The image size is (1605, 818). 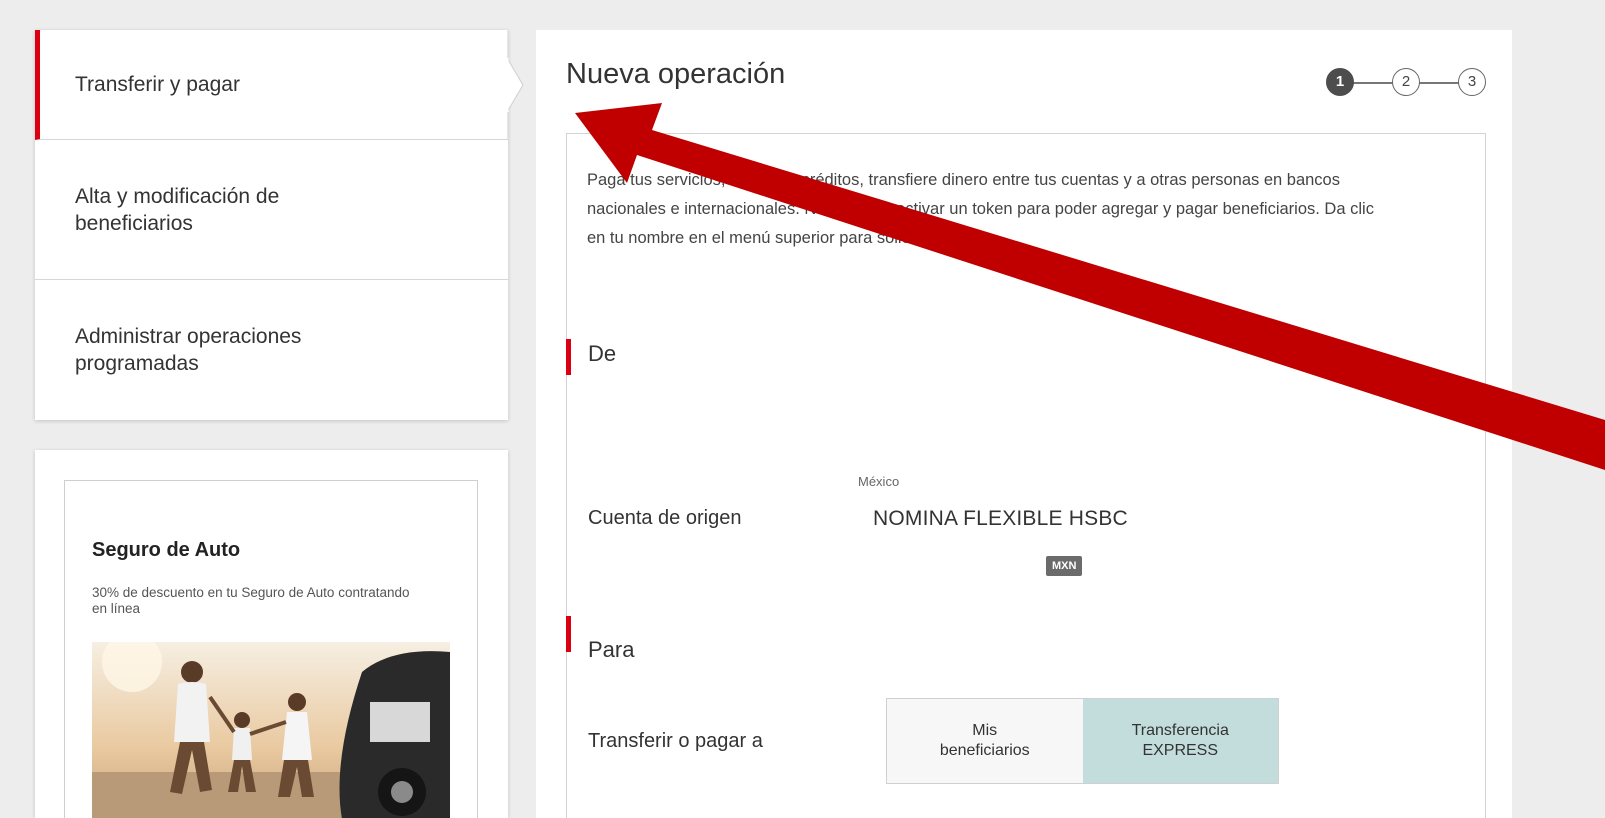 What do you see at coordinates (676, 74) in the screenshot?
I see `page-title: Nueva operación` at bounding box center [676, 74].